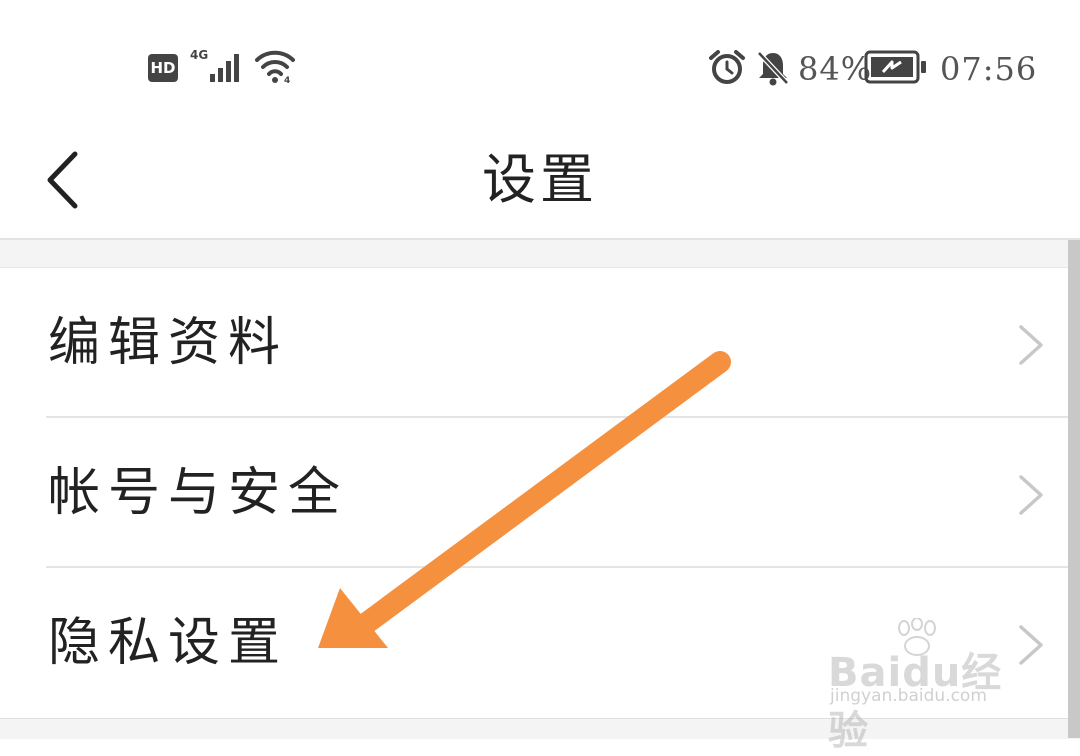  Describe the element at coordinates (168, 343) in the screenshot. I see `settings-item-label: 编辑资料` at that location.